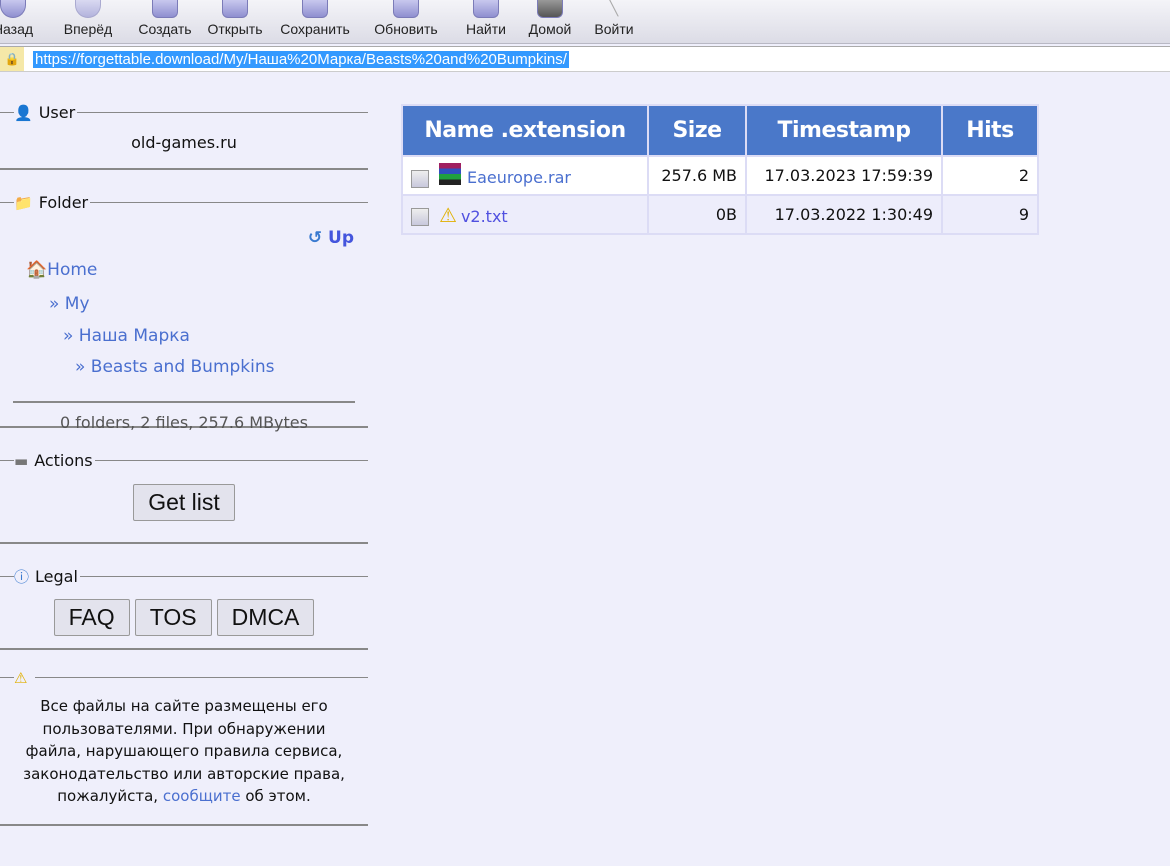 The height and width of the screenshot is (866, 1170). What do you see at coordinates (61, 270) in the screenshot?
I see `breadcrumb-home: 🏠Home` at bounding box center [61, 270].